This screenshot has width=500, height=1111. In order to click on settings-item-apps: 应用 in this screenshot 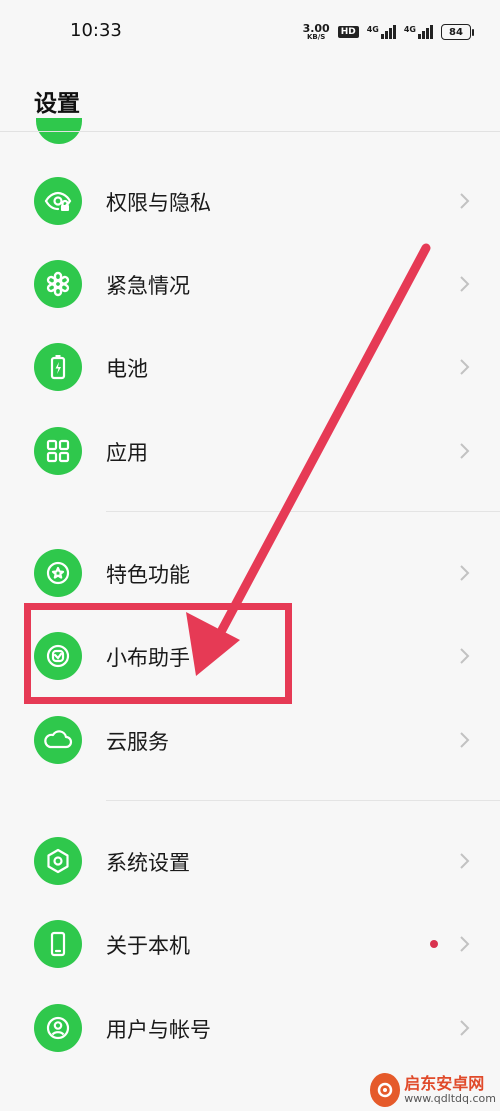, I will do `click(250, 451)`.